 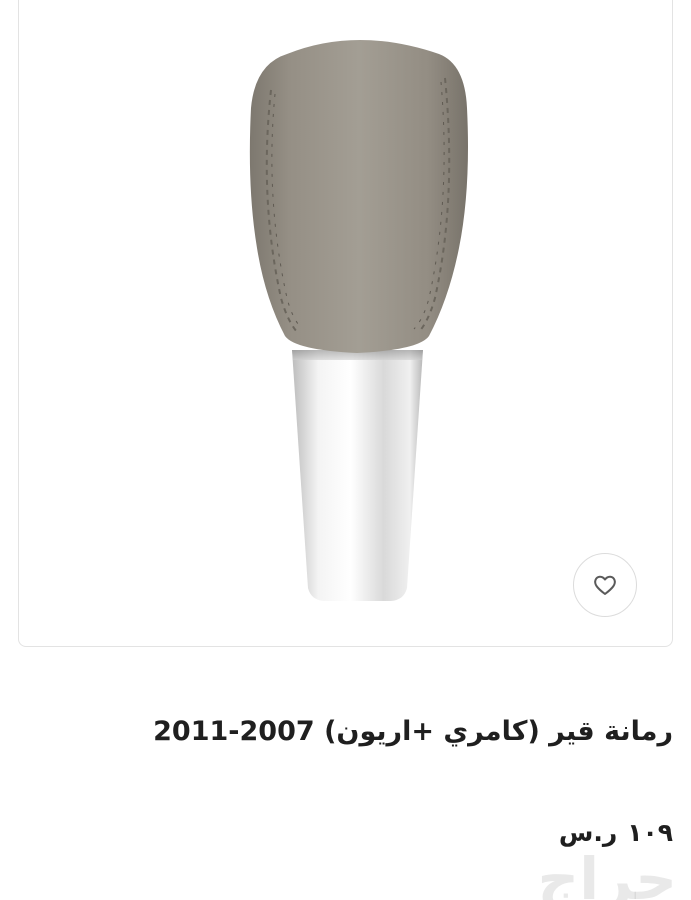 What do you see at coordinates (588, 832) in the screenshot?
I see `price-currency: ر.س` at bounding box center [588, 832].